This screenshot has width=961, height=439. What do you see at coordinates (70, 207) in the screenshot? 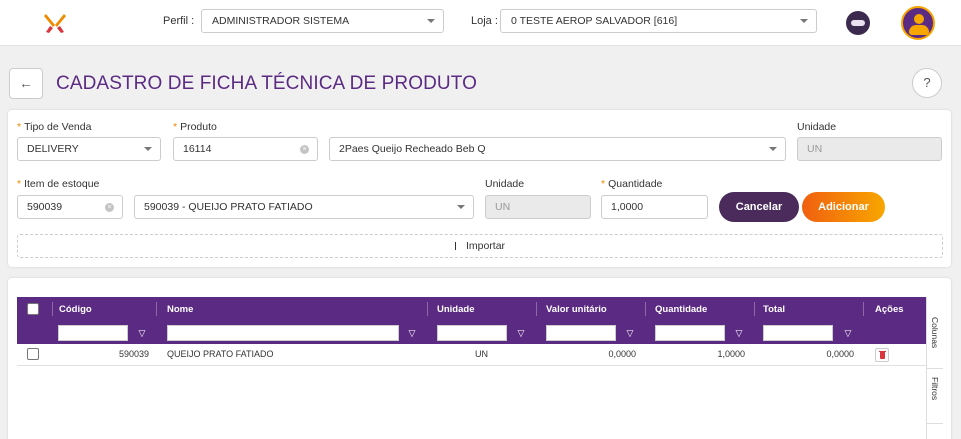
I see `item-code-input: 590039 ×` at bounding box center [70, 207].